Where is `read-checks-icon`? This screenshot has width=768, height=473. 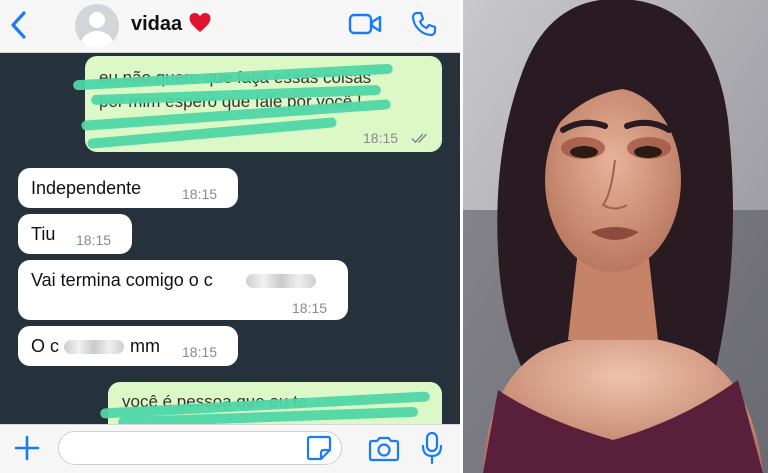 read-checks-icon is located at coordinates (419, 138).